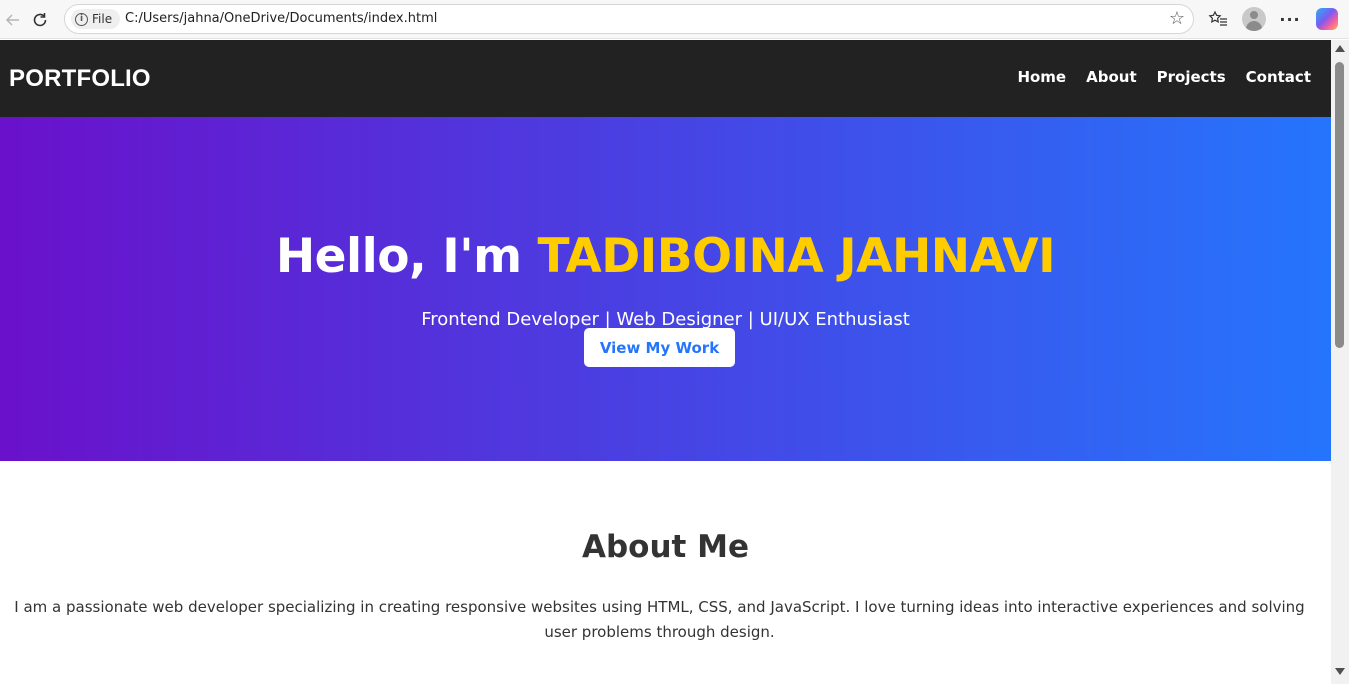  I want to click on nav-link-home: Home, so click(1041, 77).